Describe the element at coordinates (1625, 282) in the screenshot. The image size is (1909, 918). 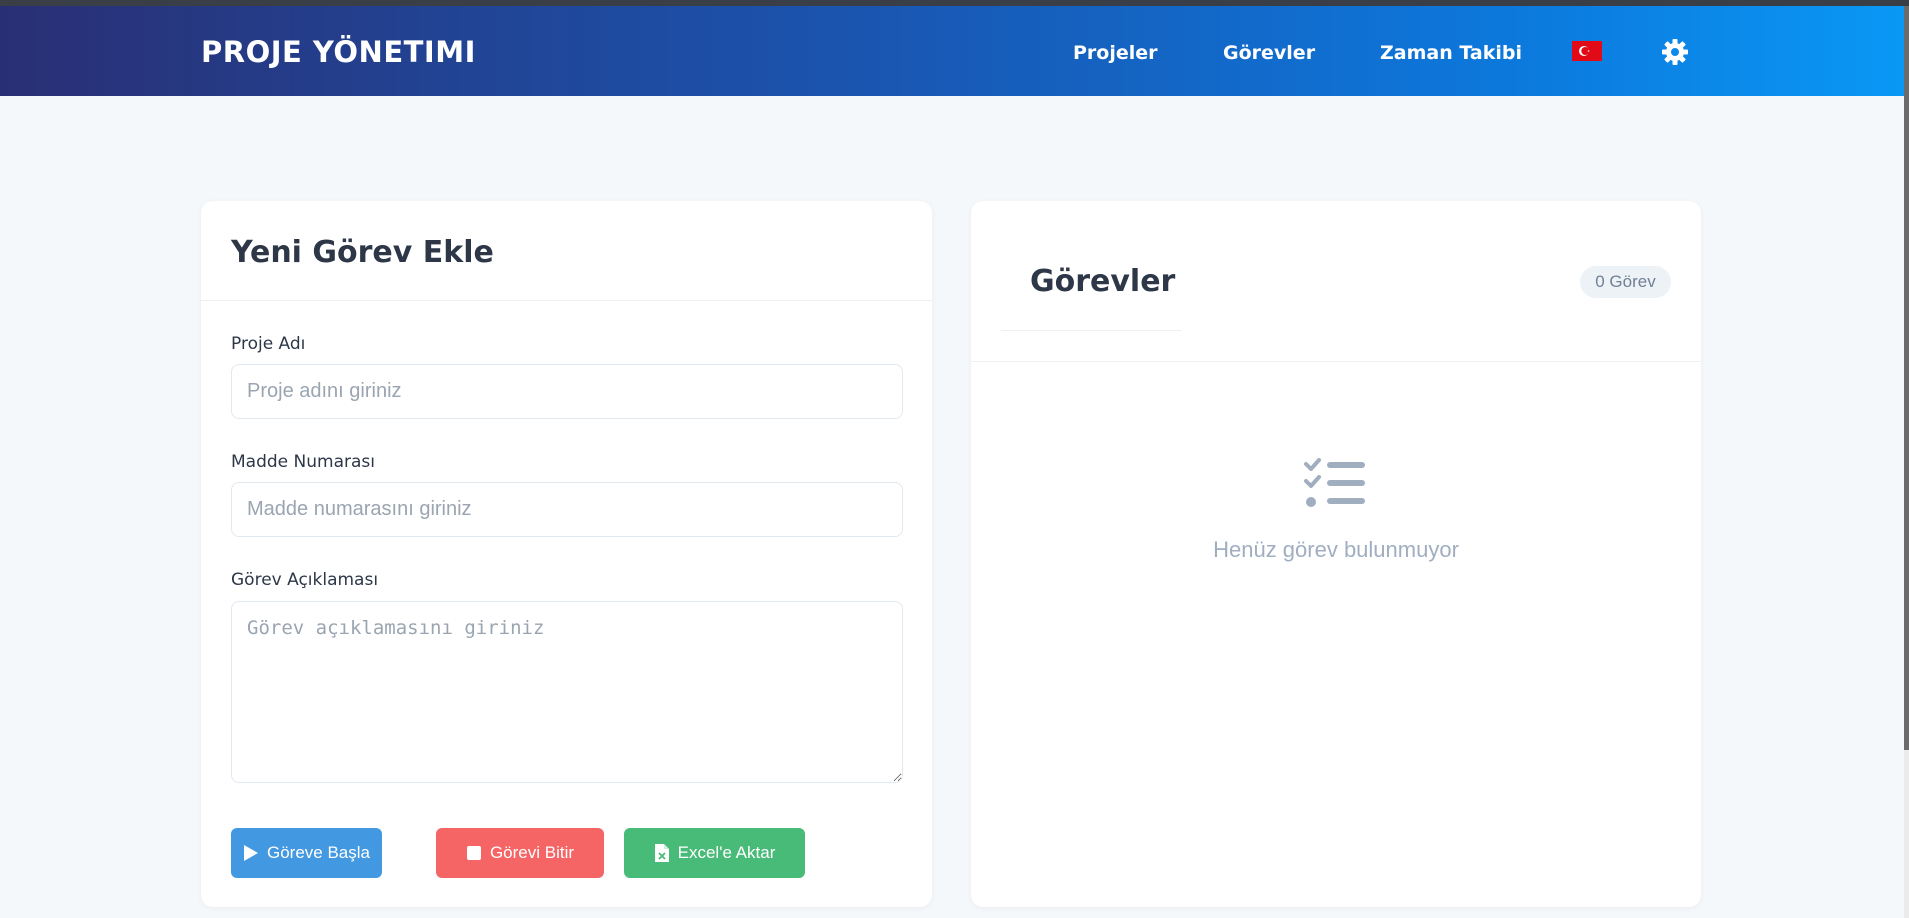
I see `task-count-badge: 0 Görev` at that location.